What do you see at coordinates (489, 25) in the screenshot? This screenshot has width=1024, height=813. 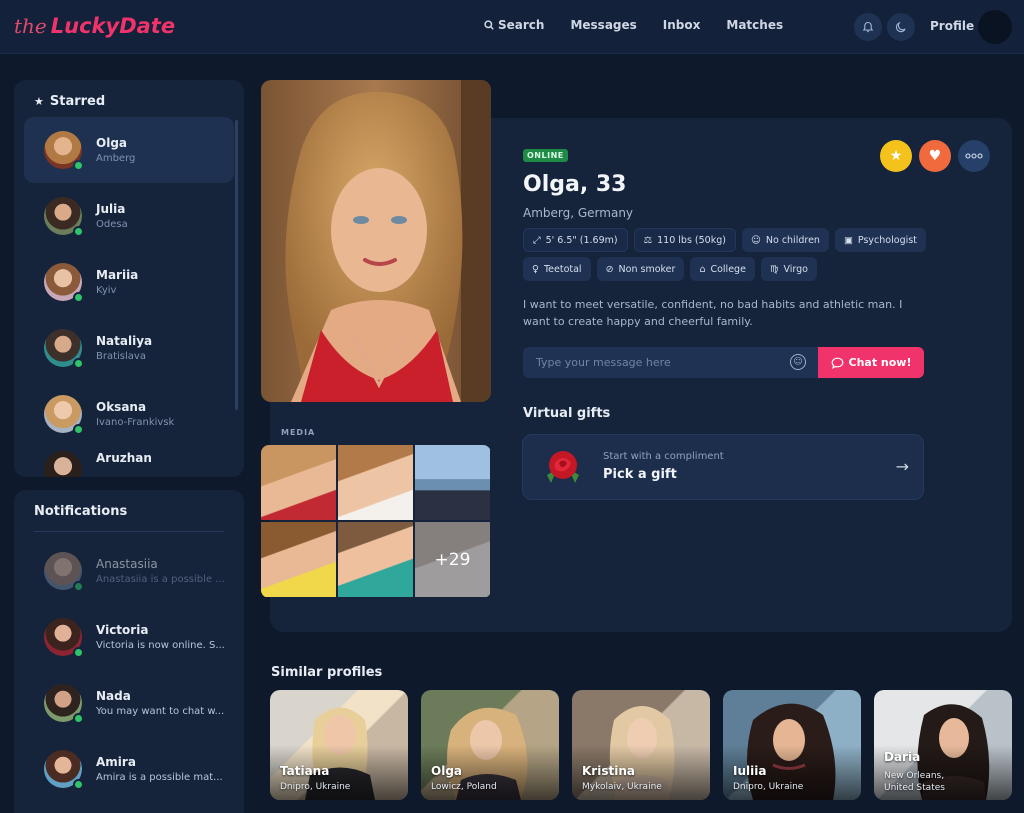 I see `search-icon` at bounding box center [489, 25].